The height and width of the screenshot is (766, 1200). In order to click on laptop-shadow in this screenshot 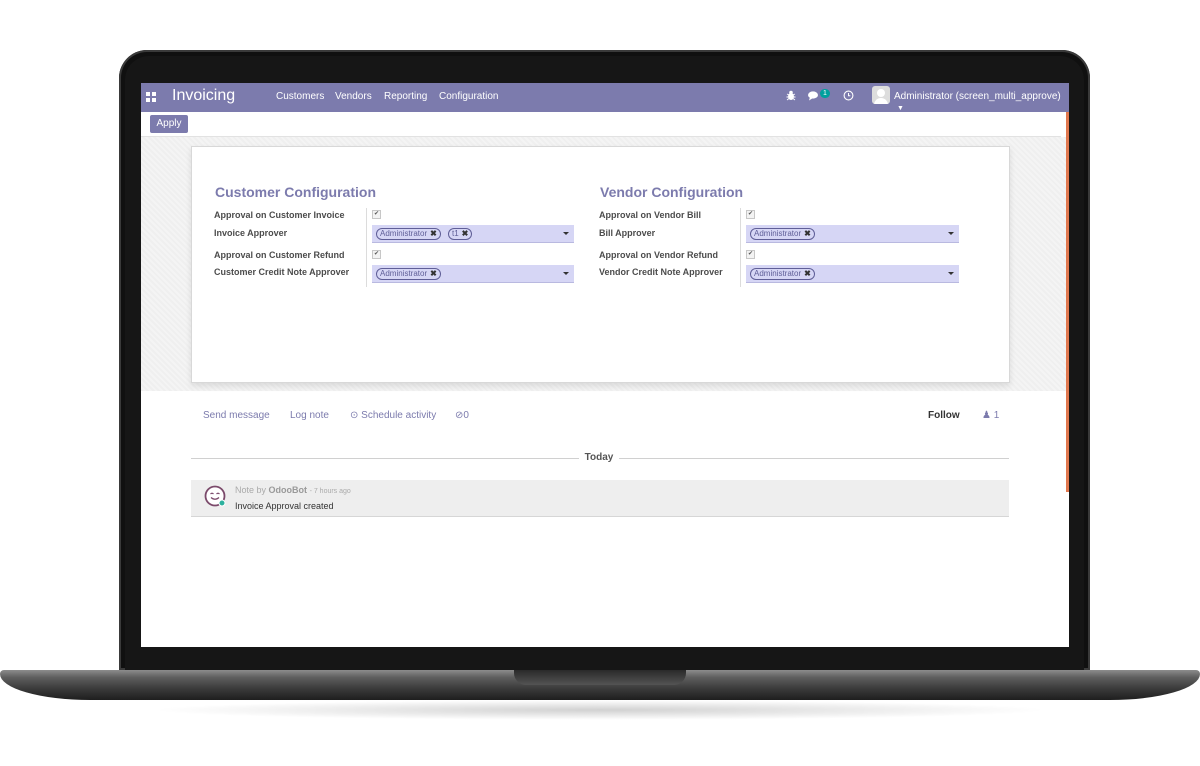, I will do `click(600, 710)`.